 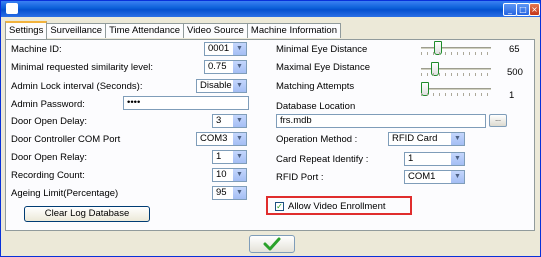 What do you see at coordinates (216, 85) in the screenshot?
I see `admin-lock-value: Disable` at bounding box center [216, 85].